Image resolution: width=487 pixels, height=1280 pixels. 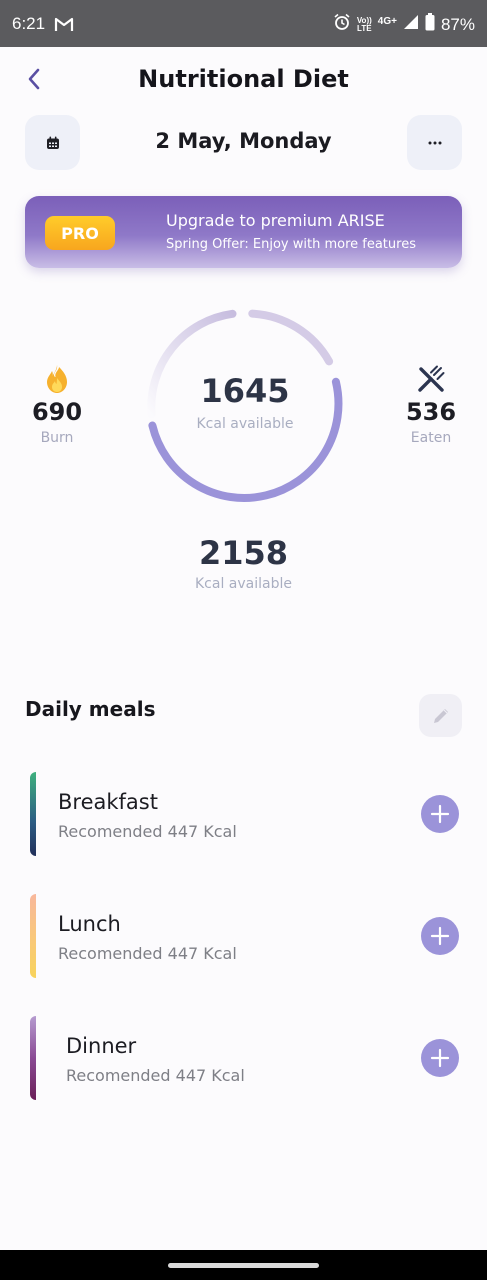 I want to click on available-label: Kcal available, so click(x=245, y=424).